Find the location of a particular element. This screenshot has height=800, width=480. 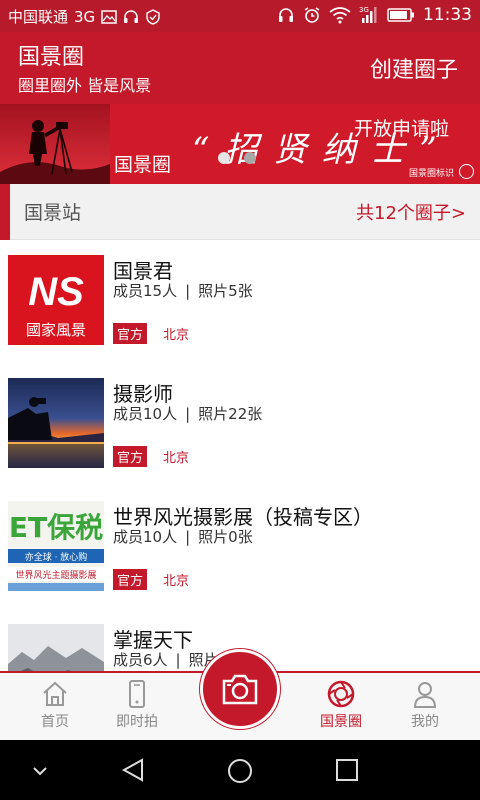

svg-text: 3G is located at coordinates (364, 10).